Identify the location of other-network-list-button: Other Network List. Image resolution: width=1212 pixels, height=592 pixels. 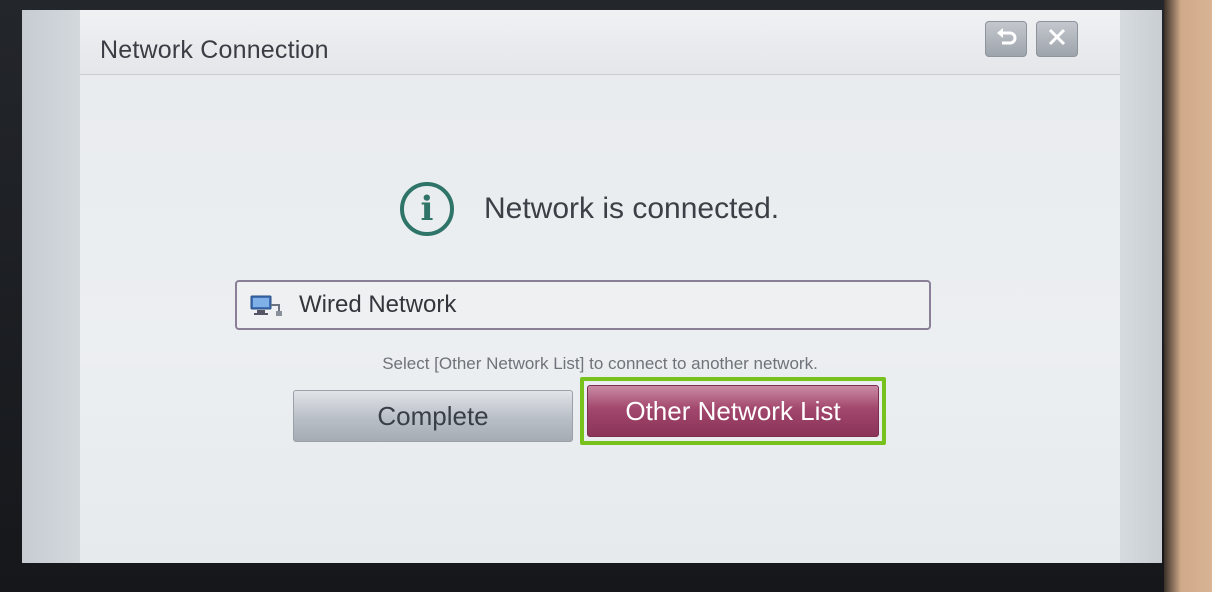
(733, 411).